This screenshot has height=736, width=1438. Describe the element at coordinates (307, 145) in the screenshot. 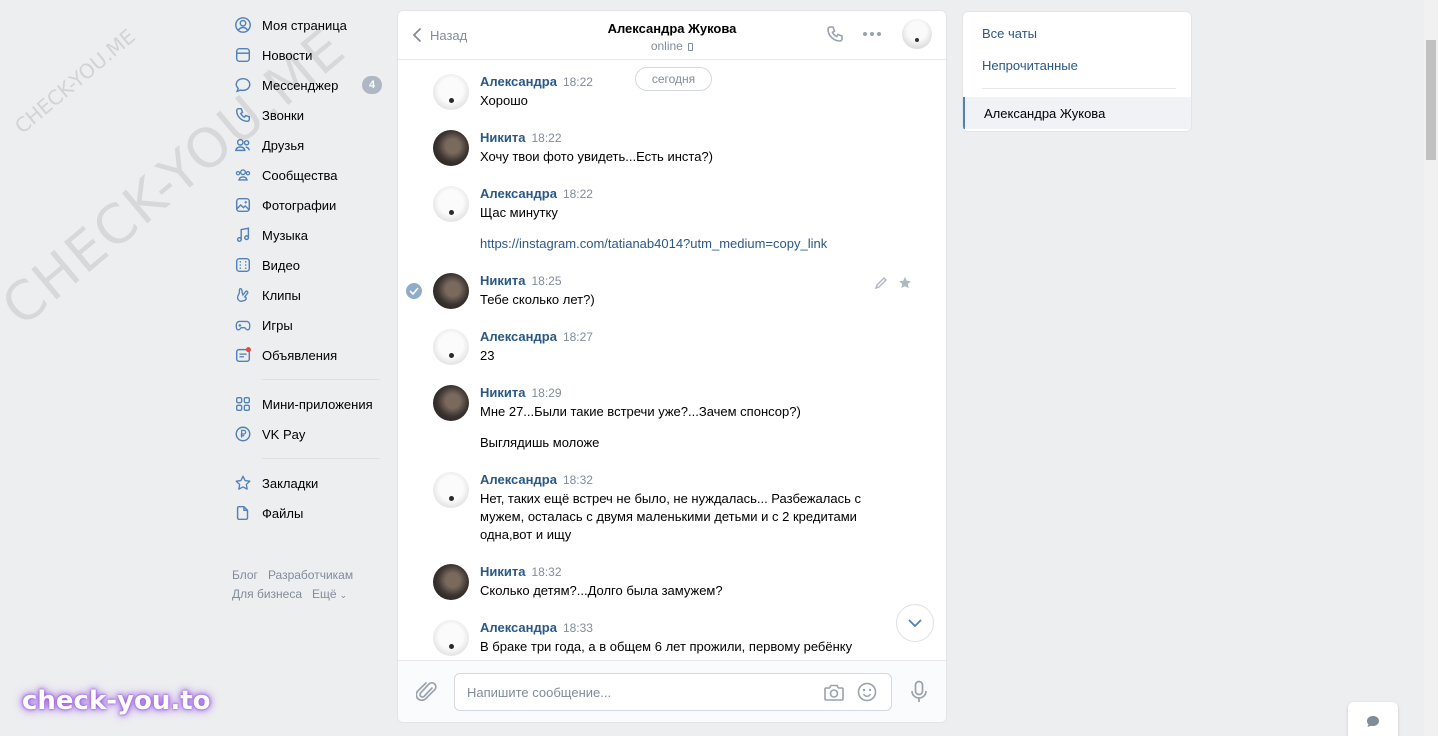

I see `nav-item-friends: Друзья` at that location.